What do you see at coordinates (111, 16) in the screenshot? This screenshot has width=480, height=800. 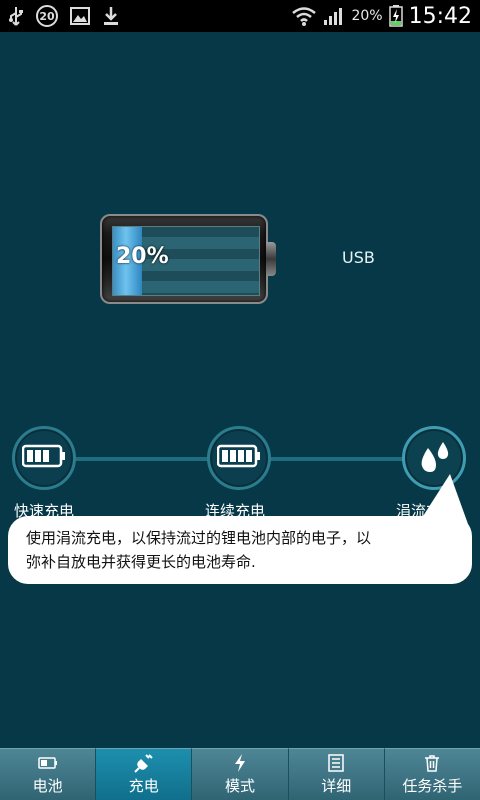 I see `download-icon` at bounding box center [111, 16].